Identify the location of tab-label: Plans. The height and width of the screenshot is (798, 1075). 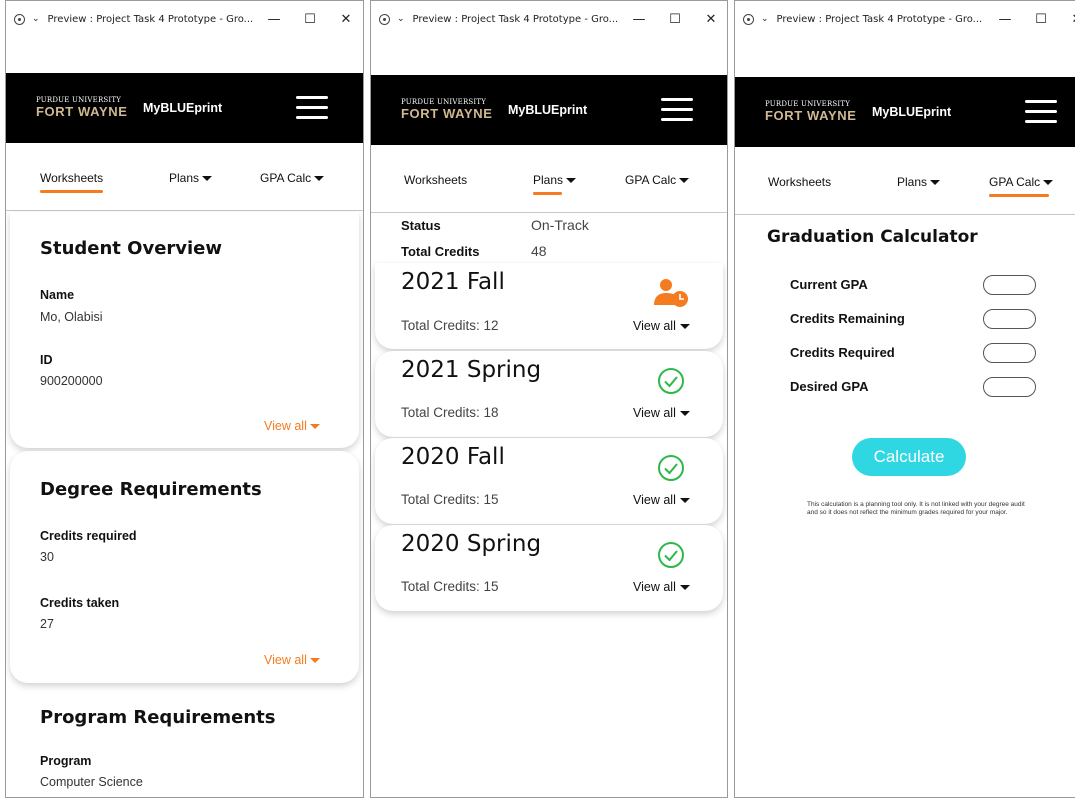
(912, 182).